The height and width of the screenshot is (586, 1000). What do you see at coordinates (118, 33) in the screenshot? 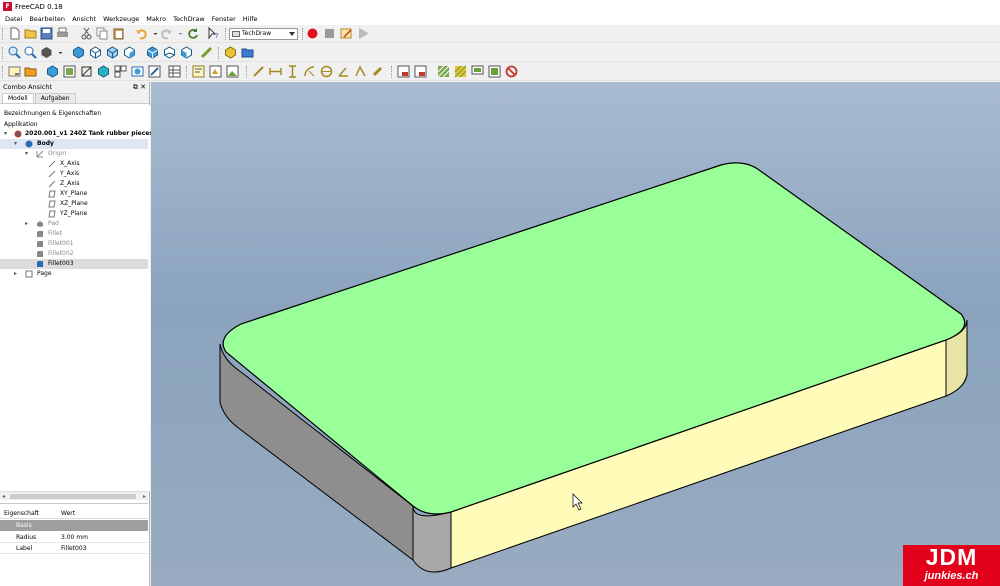
I see `paste-icon` at bounding box center [118, 33].